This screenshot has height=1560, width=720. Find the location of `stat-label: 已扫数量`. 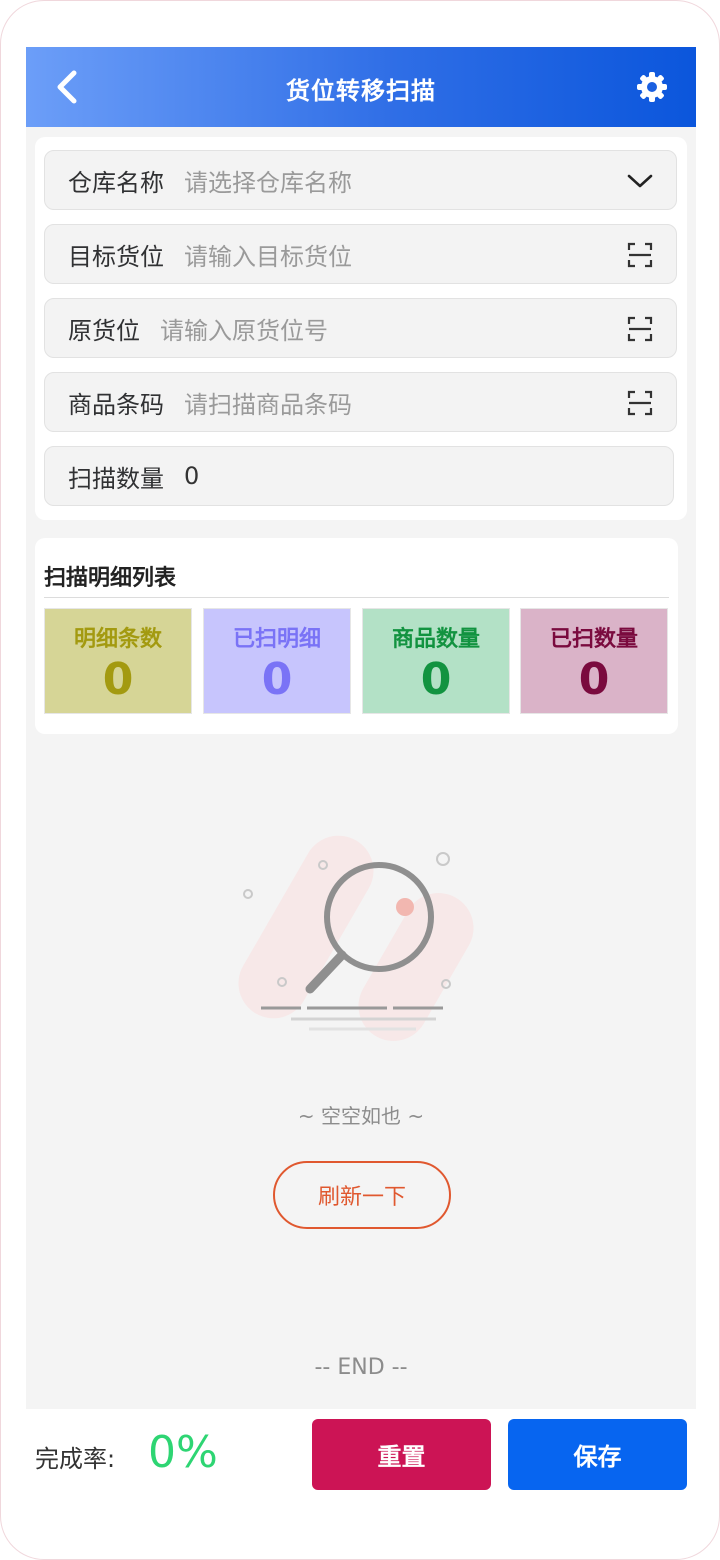

stat-label: 已扫数量 is located at coordinates (593, 639).